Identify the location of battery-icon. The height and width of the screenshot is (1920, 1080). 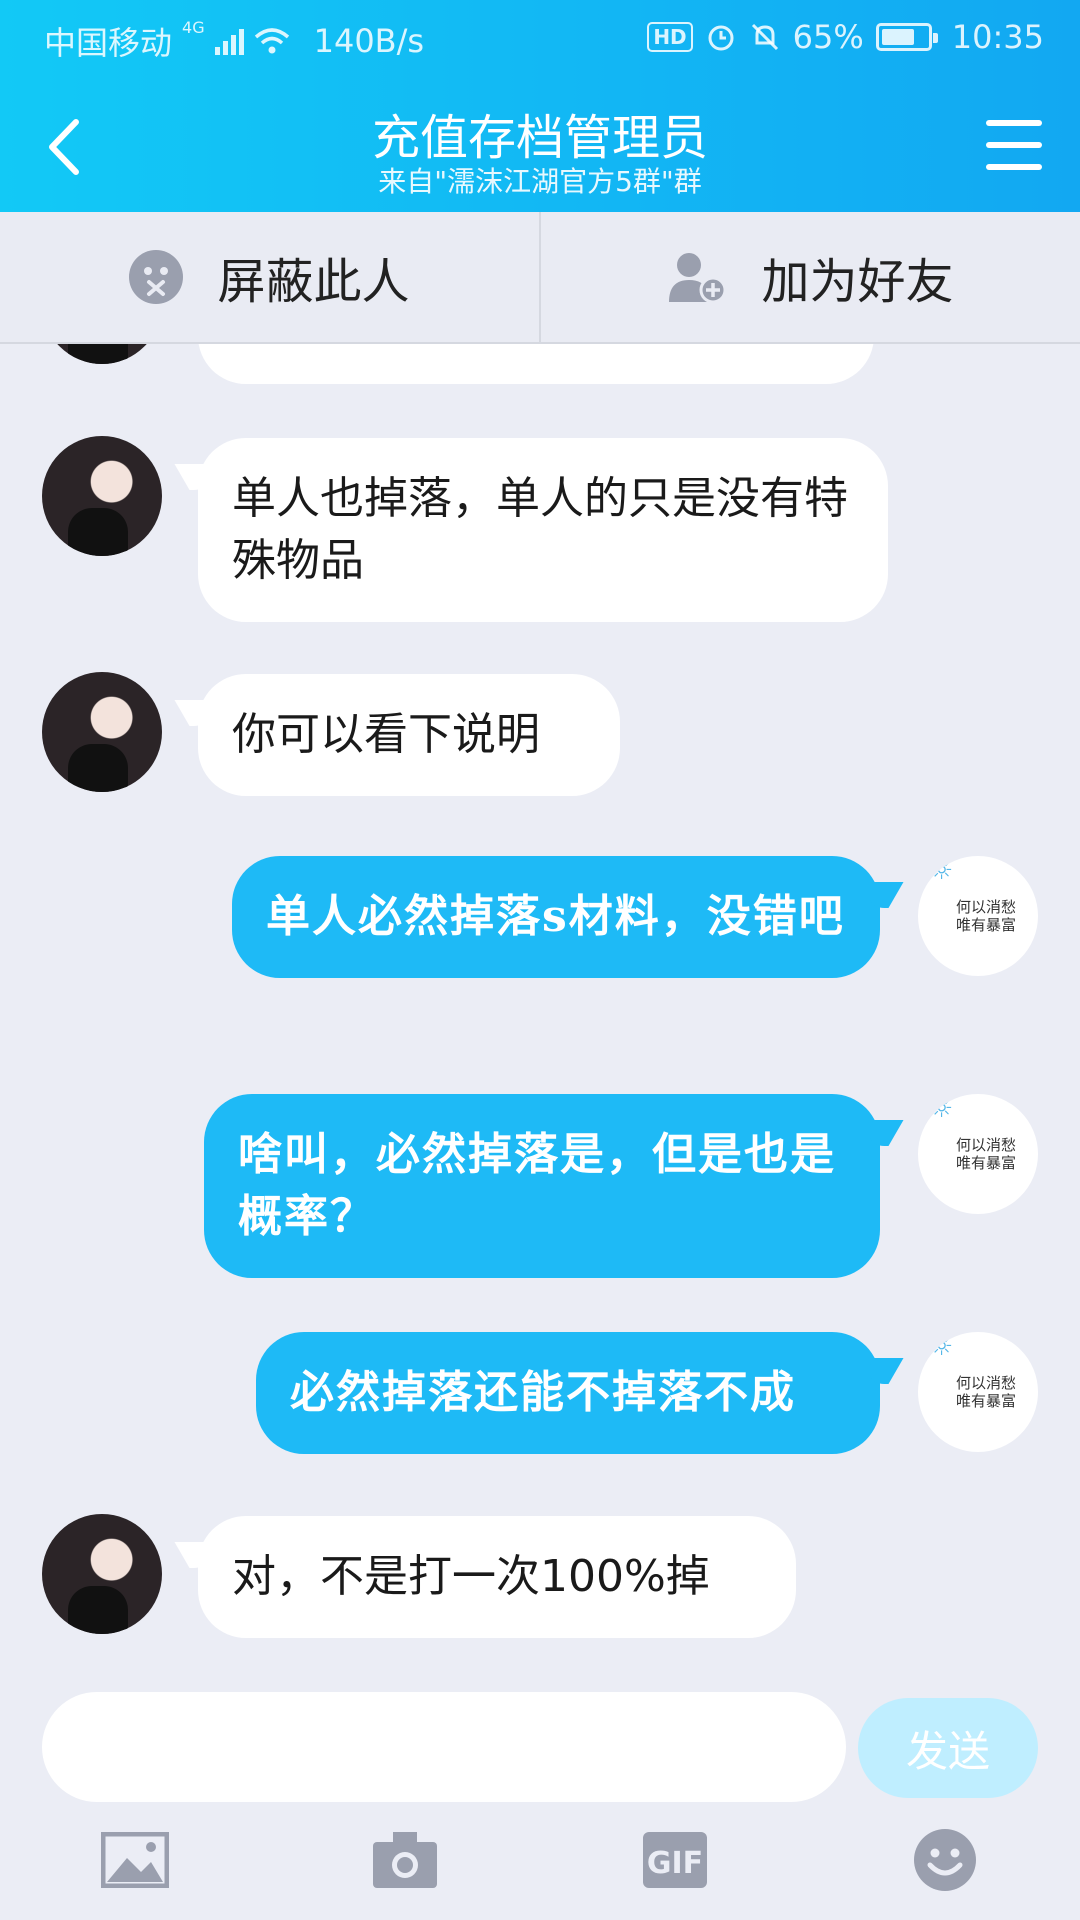
(906, 37).